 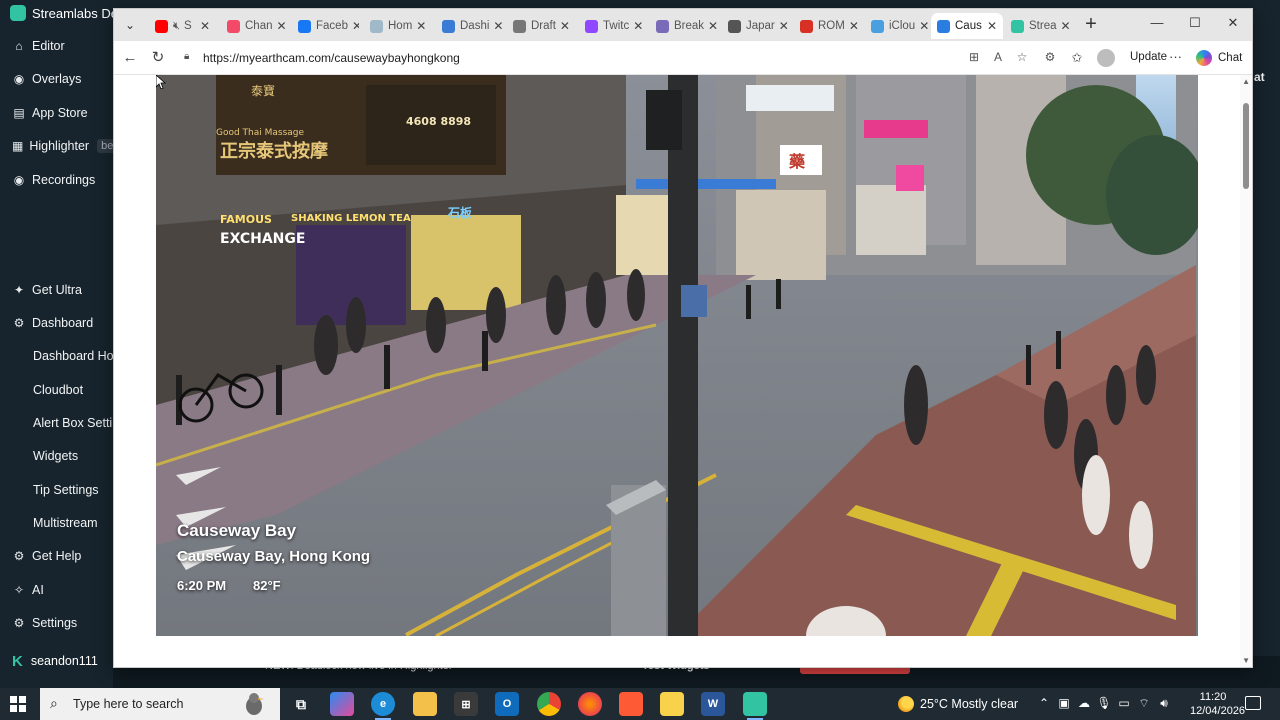 I want to click on sidebar-item-app-store: ▤ App Store, so click(x=56, y=112).